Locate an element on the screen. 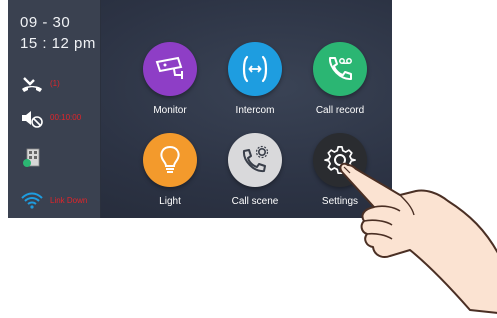 This screenshot has width=497, height=318. call-scene-icon-circle is located at coordinates (255, 160).